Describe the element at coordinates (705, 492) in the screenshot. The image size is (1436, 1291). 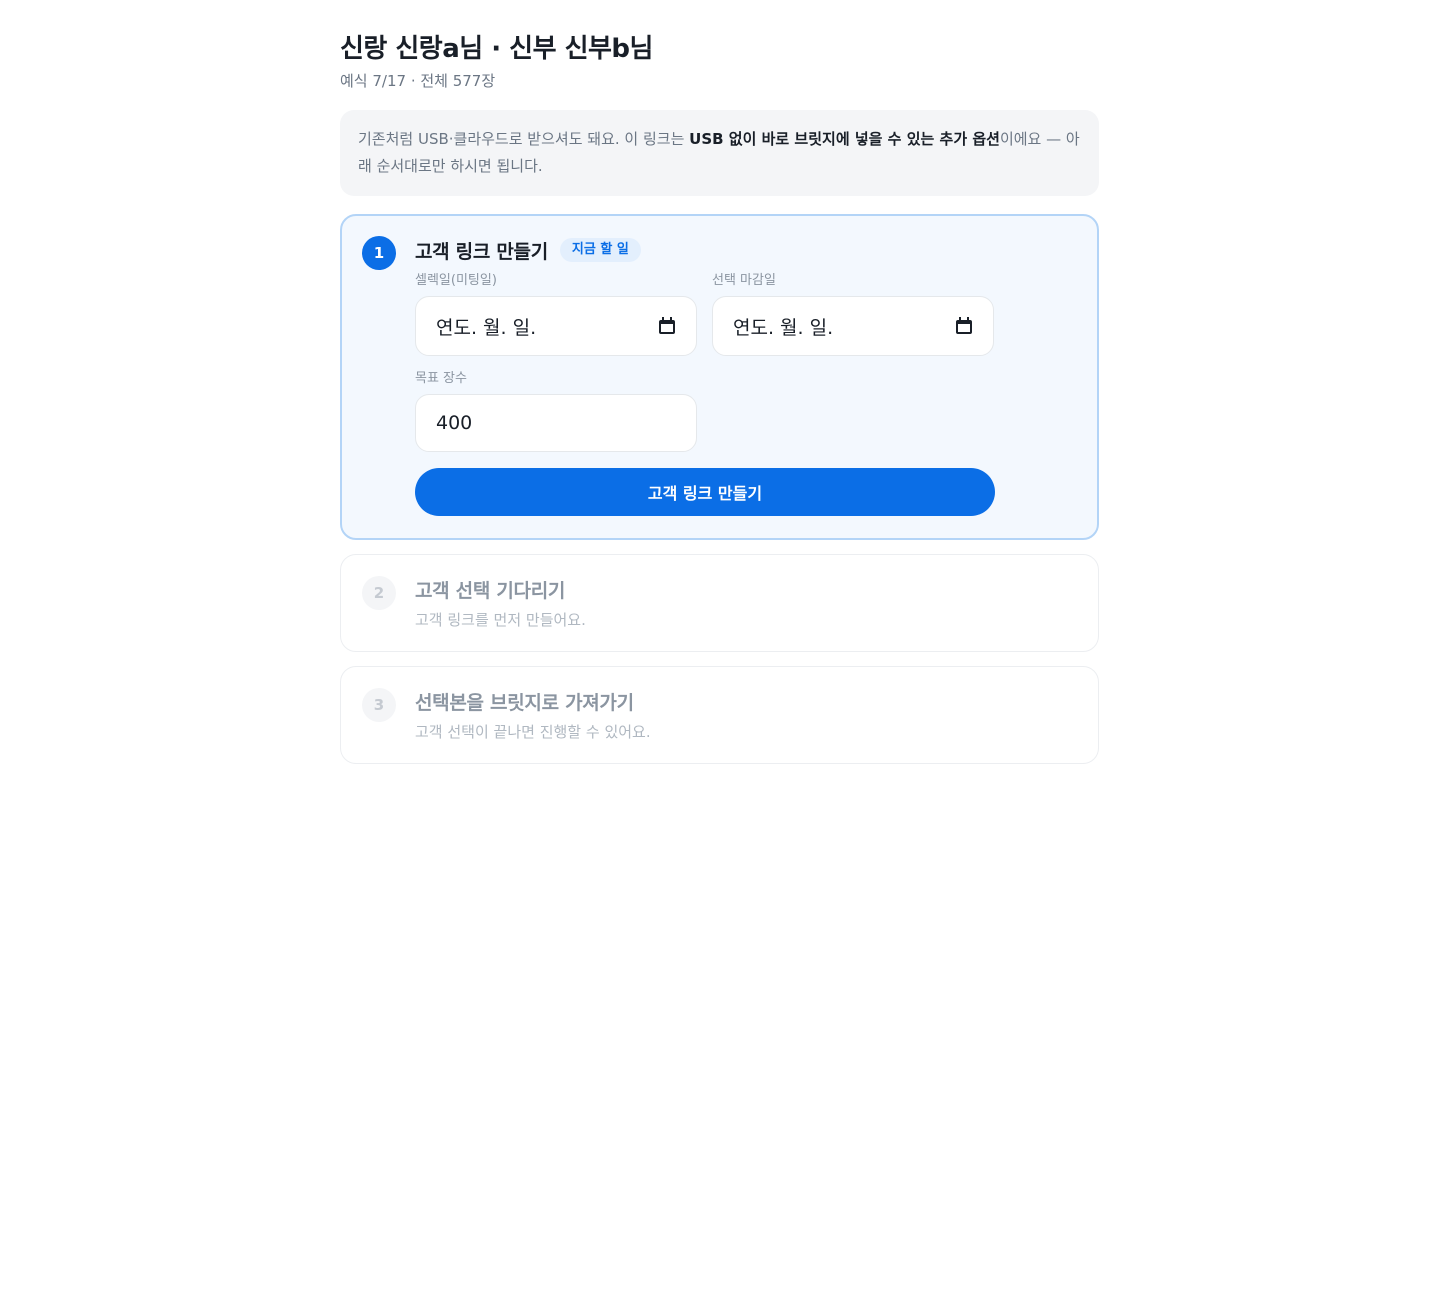
I see `create-client-link-button: 고객 링크 만들기` at that location.